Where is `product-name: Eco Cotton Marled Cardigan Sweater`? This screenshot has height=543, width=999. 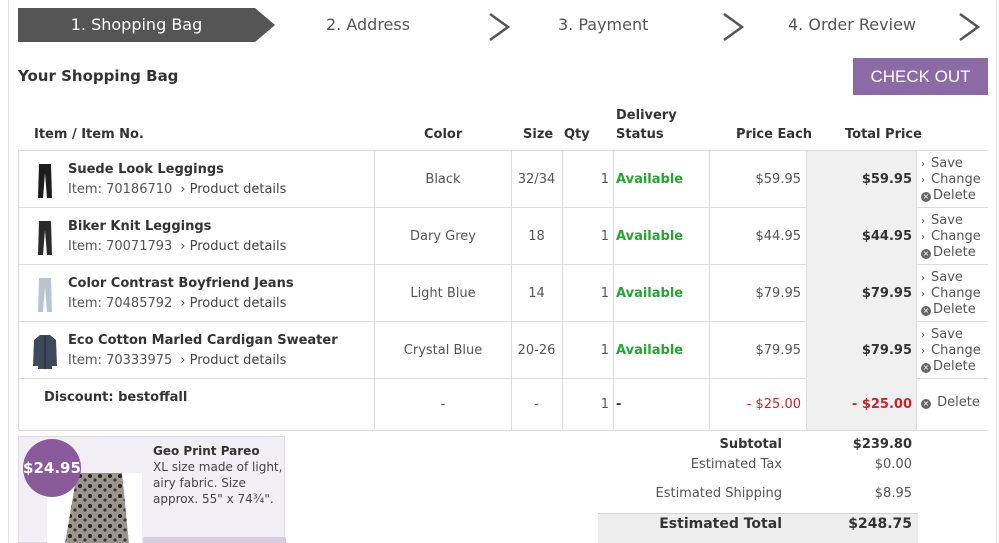
product-name: Eco Cotton Marled Cardigan Sweater is located at coordinates (203, 340).